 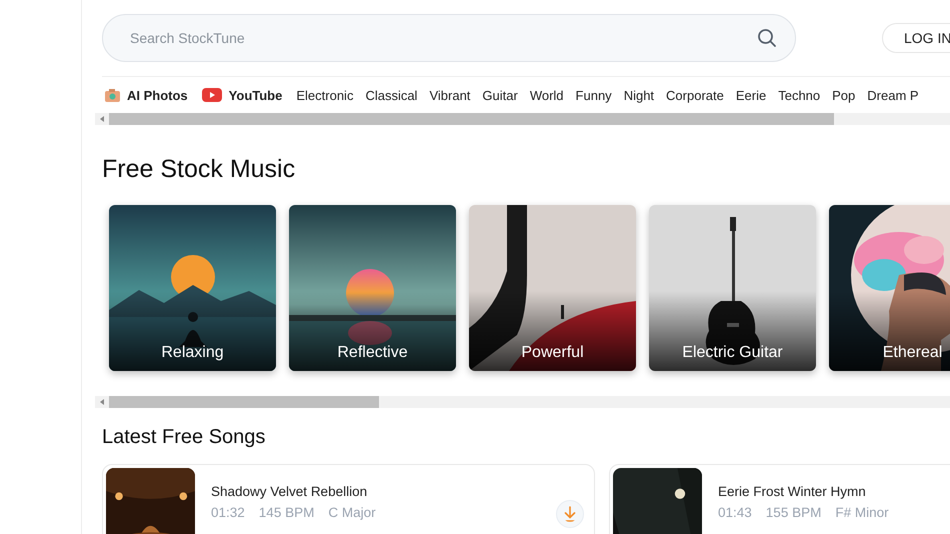 What do you see at coordinates (844, 95) in the screenshot?
I see `category-link: Pop` at bounding box center [844, 95].